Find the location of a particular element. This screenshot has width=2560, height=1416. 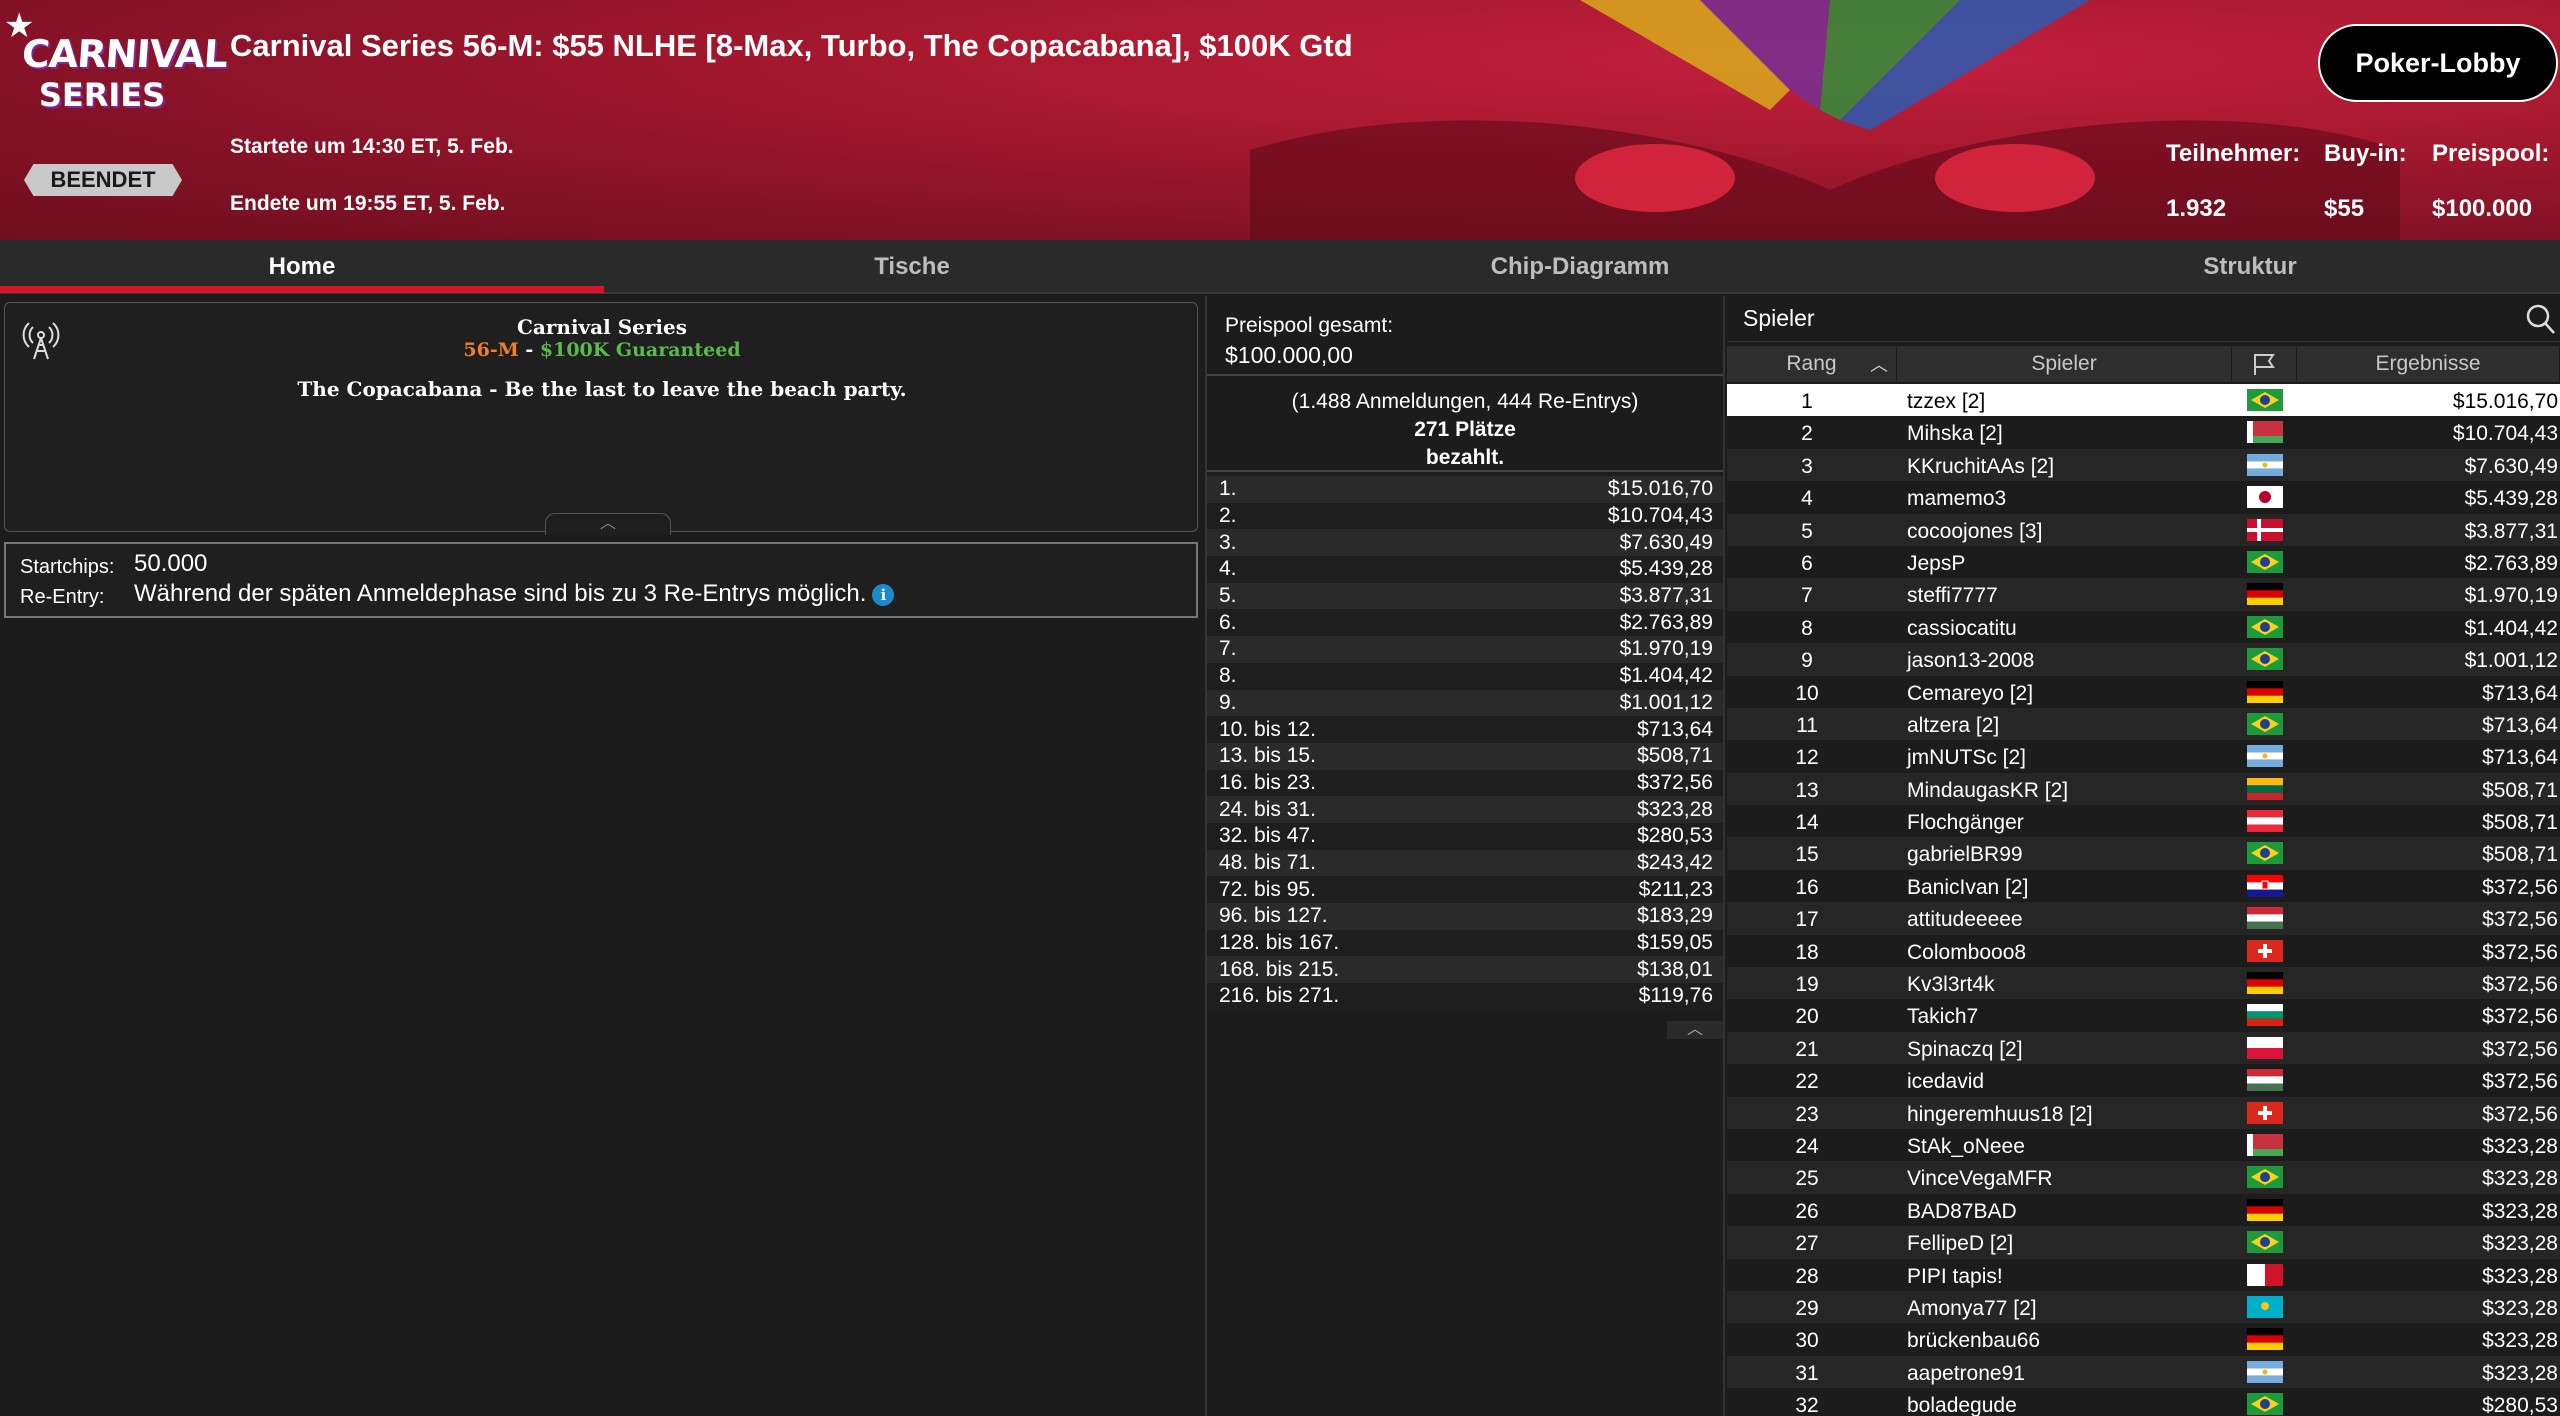

column-result: Ergebnisse is located at coordinates (2428, 364).